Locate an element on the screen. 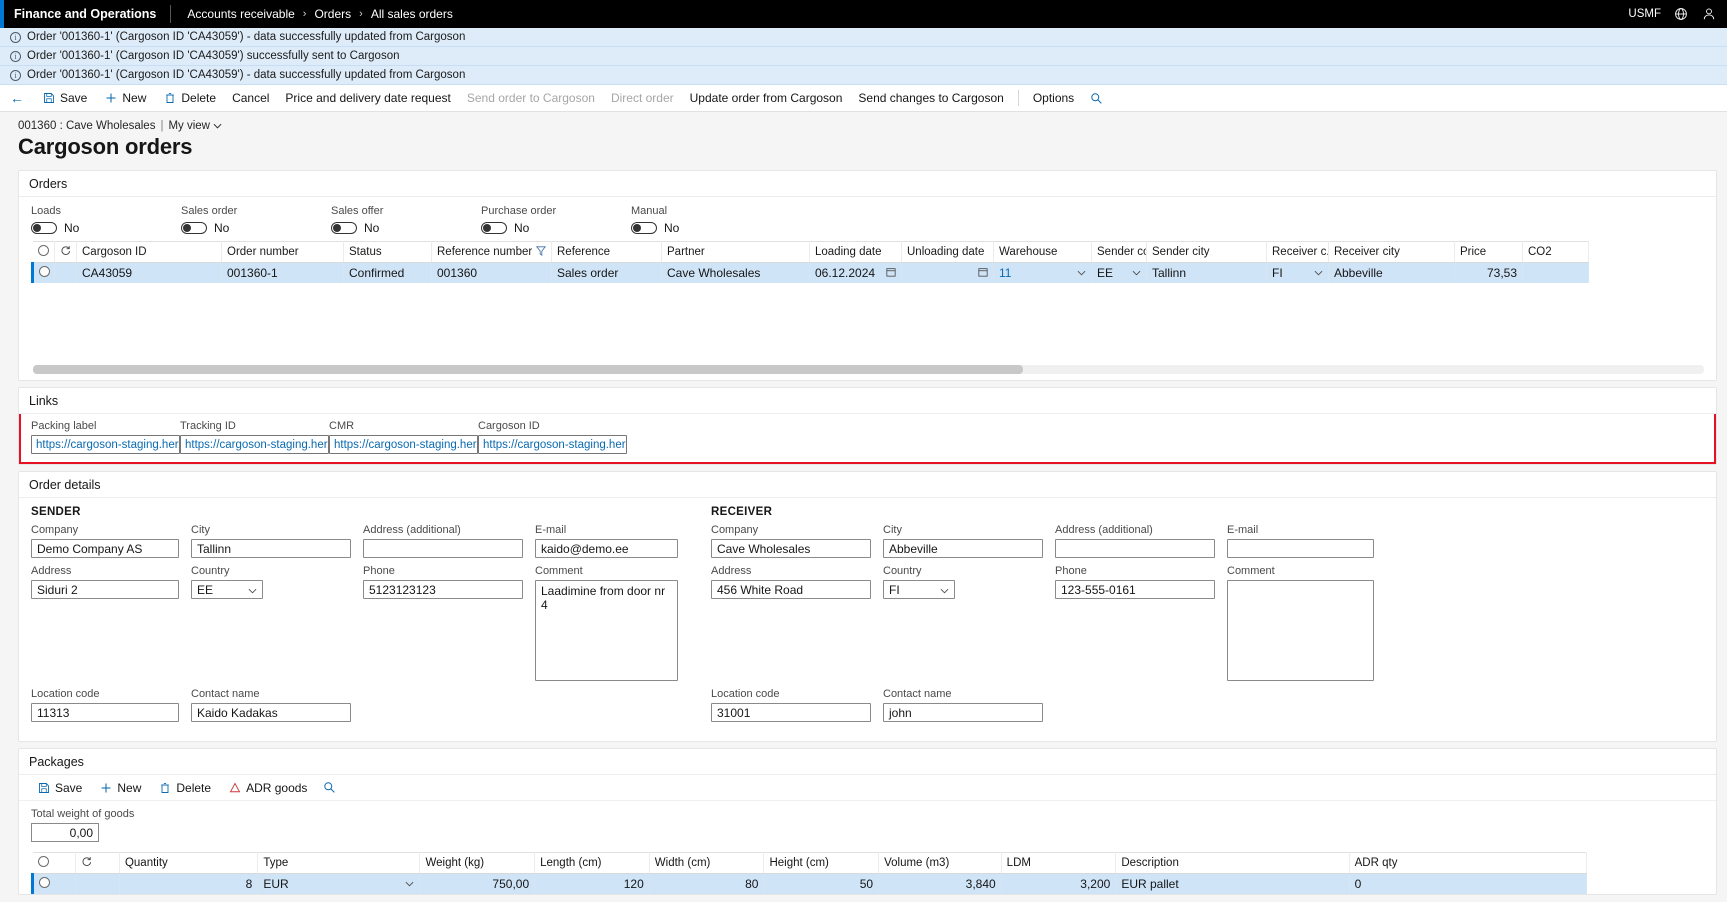 This screenshot has width=1727, height=902. orders-grid-horizontal-scrollbar is located at coordinates (868, 369).